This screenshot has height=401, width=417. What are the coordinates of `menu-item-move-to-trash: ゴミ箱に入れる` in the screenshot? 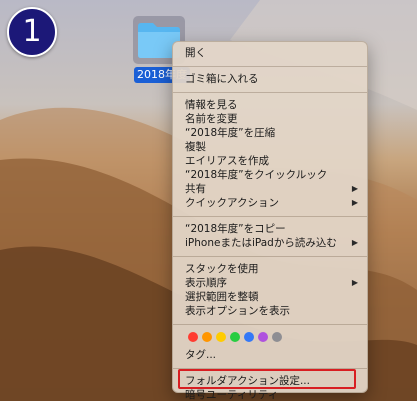 It's located at (270, 79).